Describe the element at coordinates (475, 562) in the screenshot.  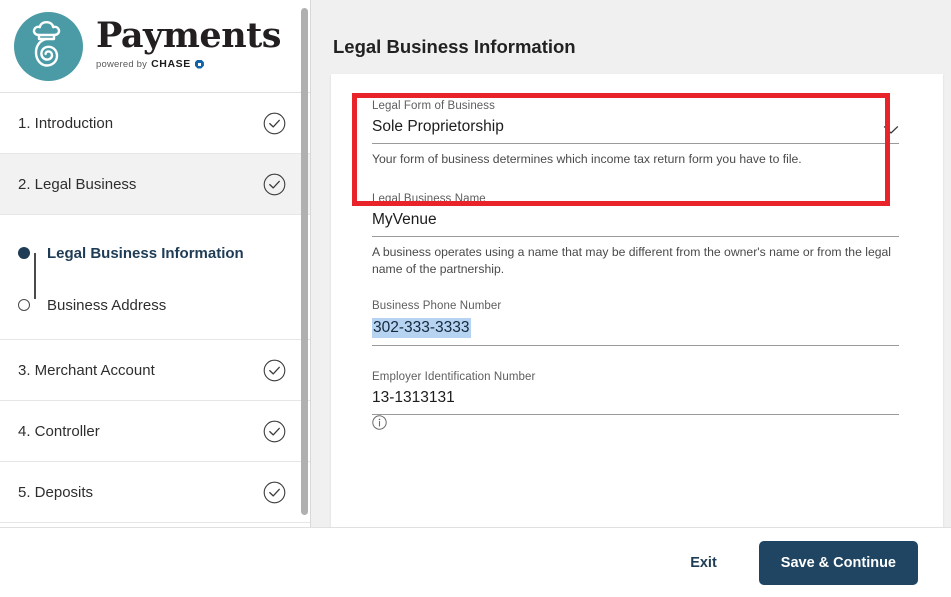
I see `footer-actions: Exit Save & Continue` at that location.